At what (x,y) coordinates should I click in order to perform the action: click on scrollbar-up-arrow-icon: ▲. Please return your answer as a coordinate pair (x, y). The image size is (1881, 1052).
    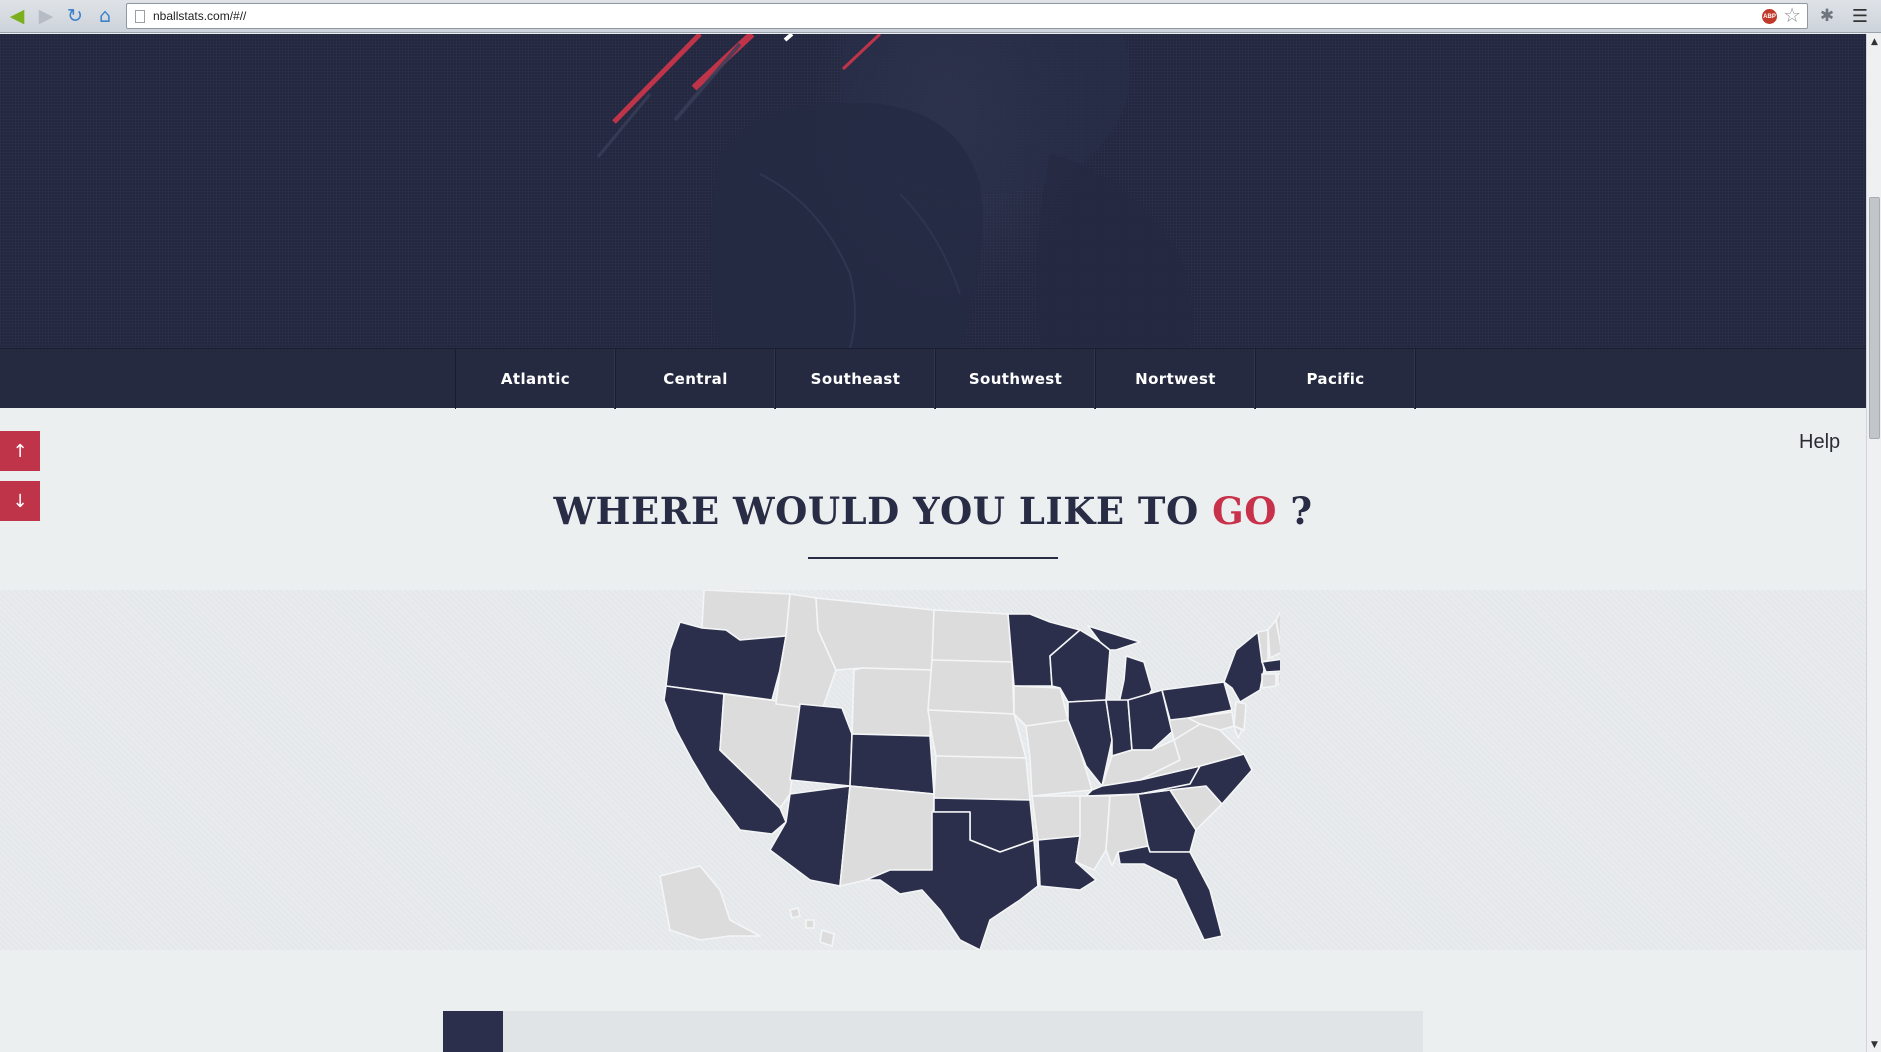
    Looking at the image, I should click on (1874, 41).